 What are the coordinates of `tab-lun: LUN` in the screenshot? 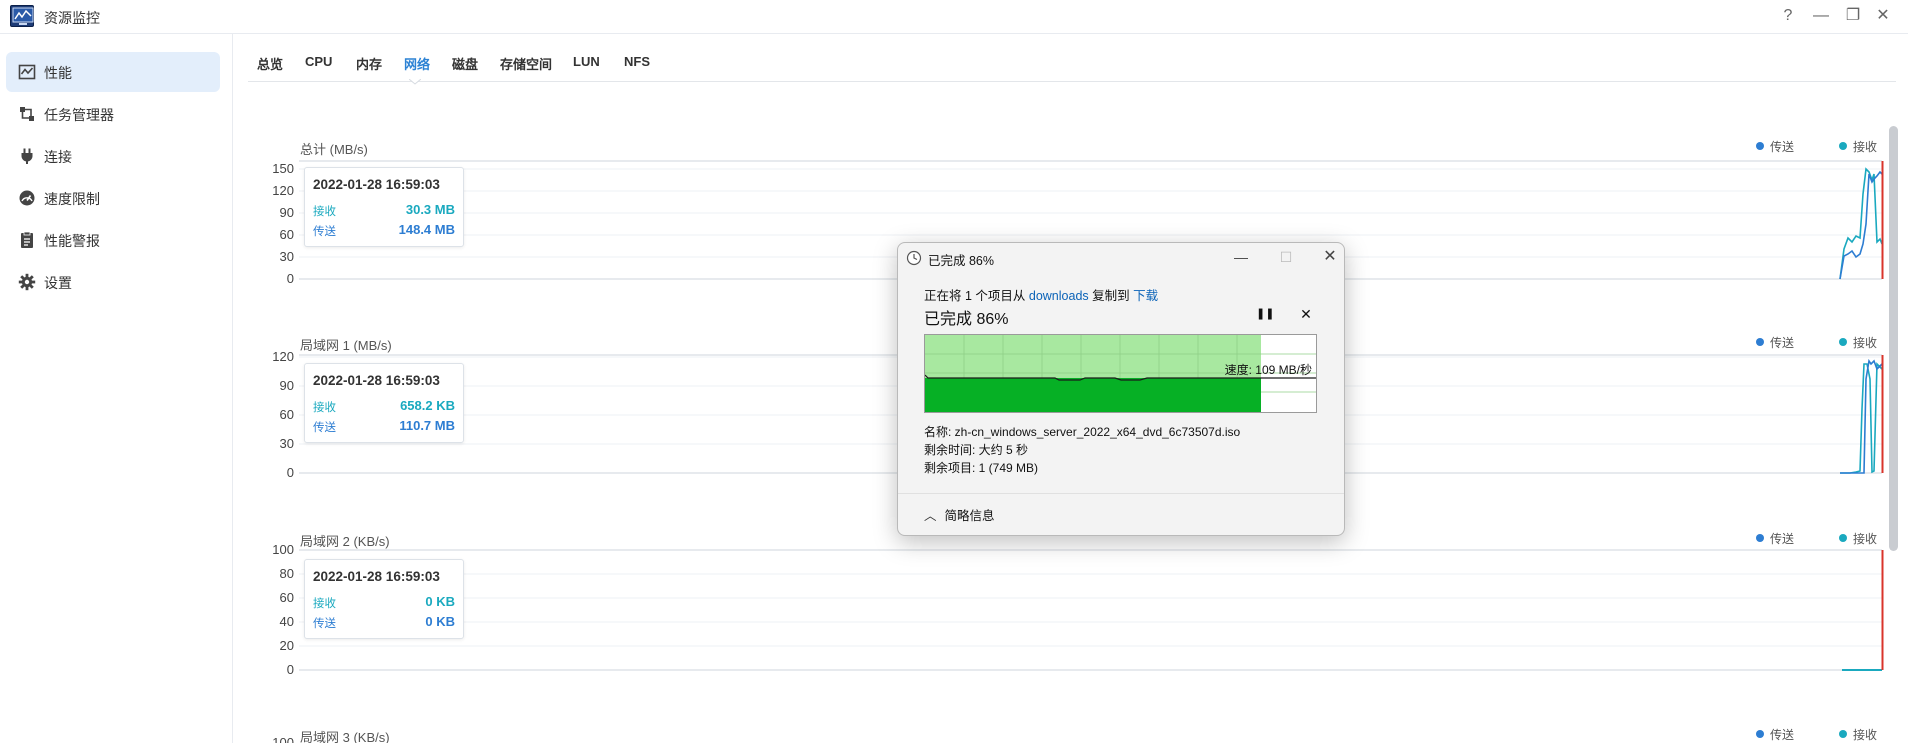 It's located at (586, 61).